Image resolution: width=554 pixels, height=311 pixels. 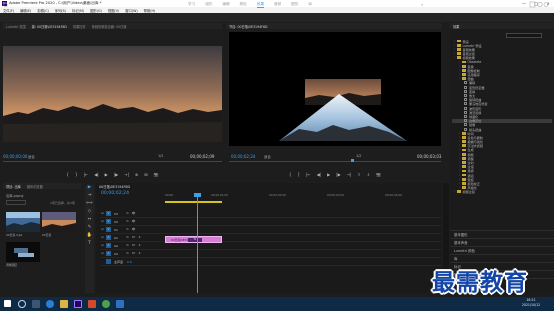 What do you see at coordinates (243, 156) in the screenshot?
I see `program-timecode: 00;00;02;24` at bounding box center [243, 156].